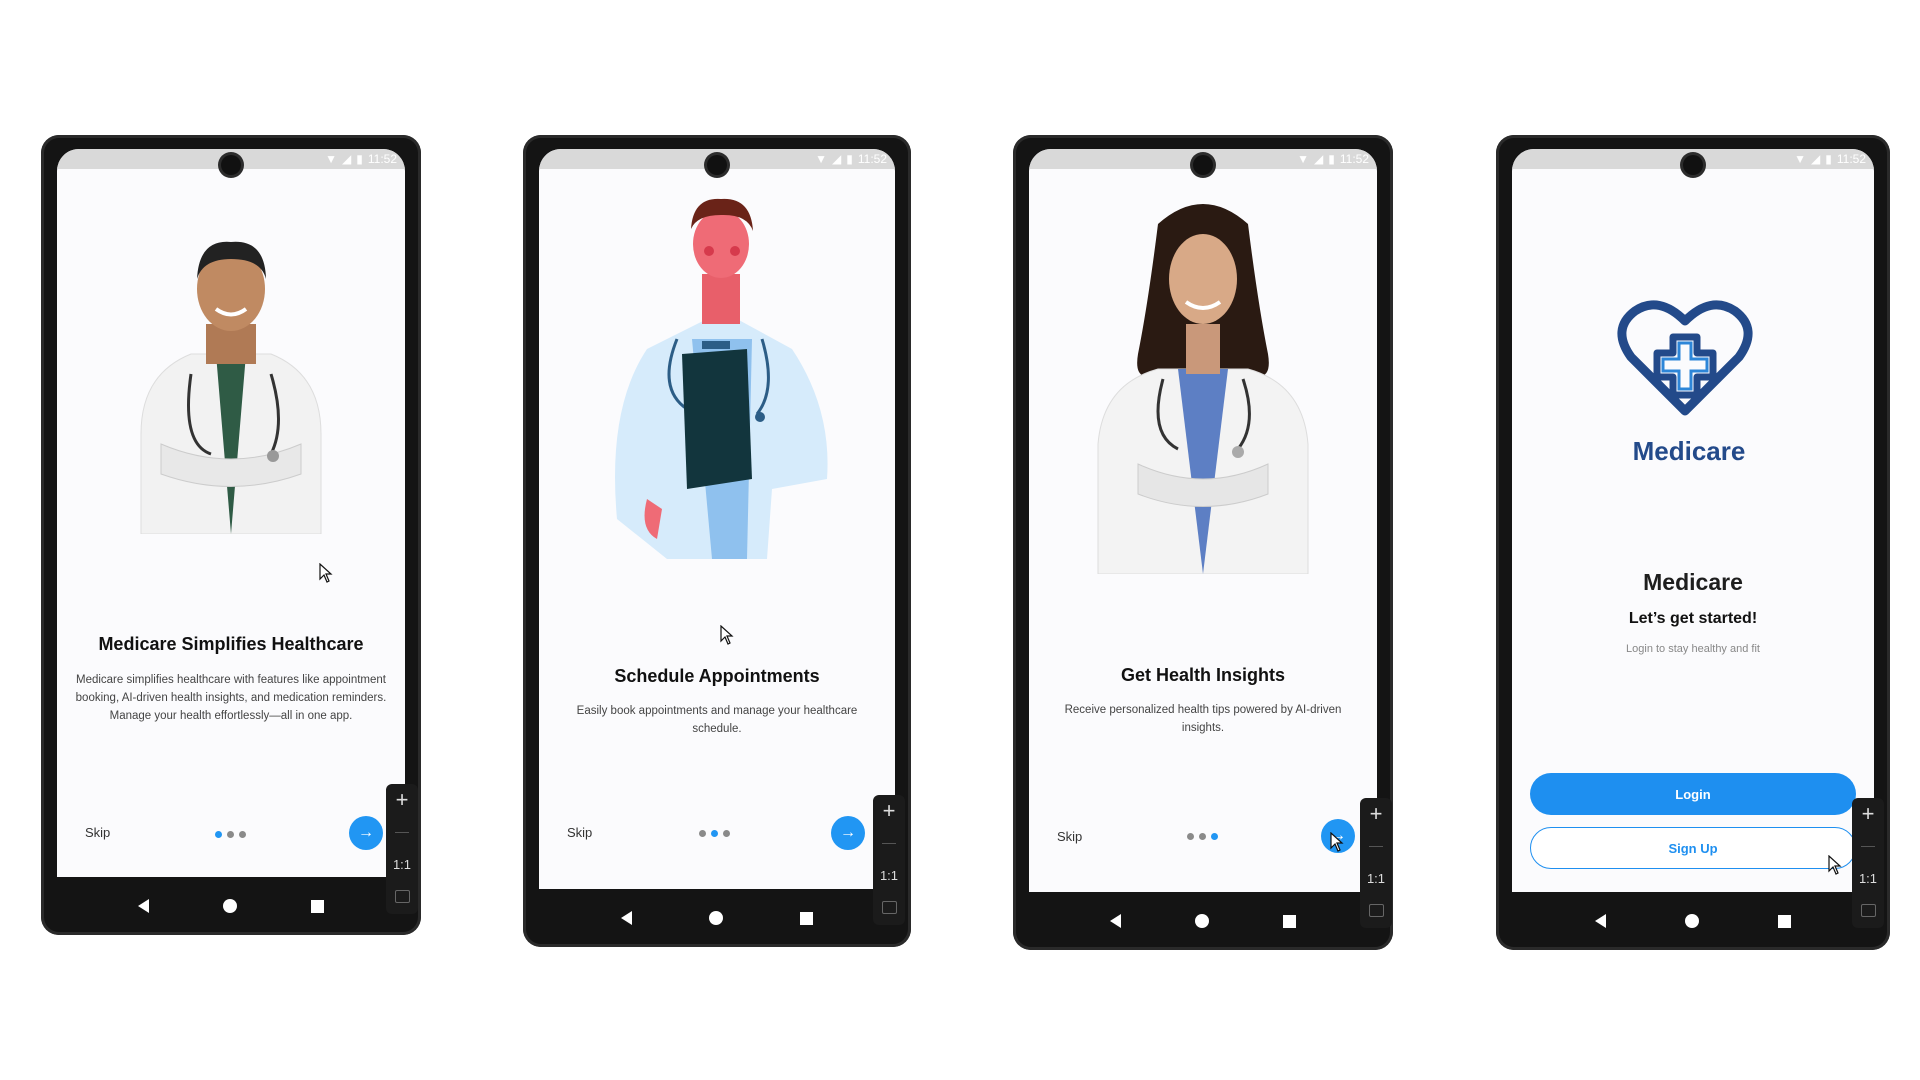 This screenshot has width=1920, height=1080. Describe the element at coordinates (1693, 848) in the screenshot. I see `signup-button: Sign Up` at that location.